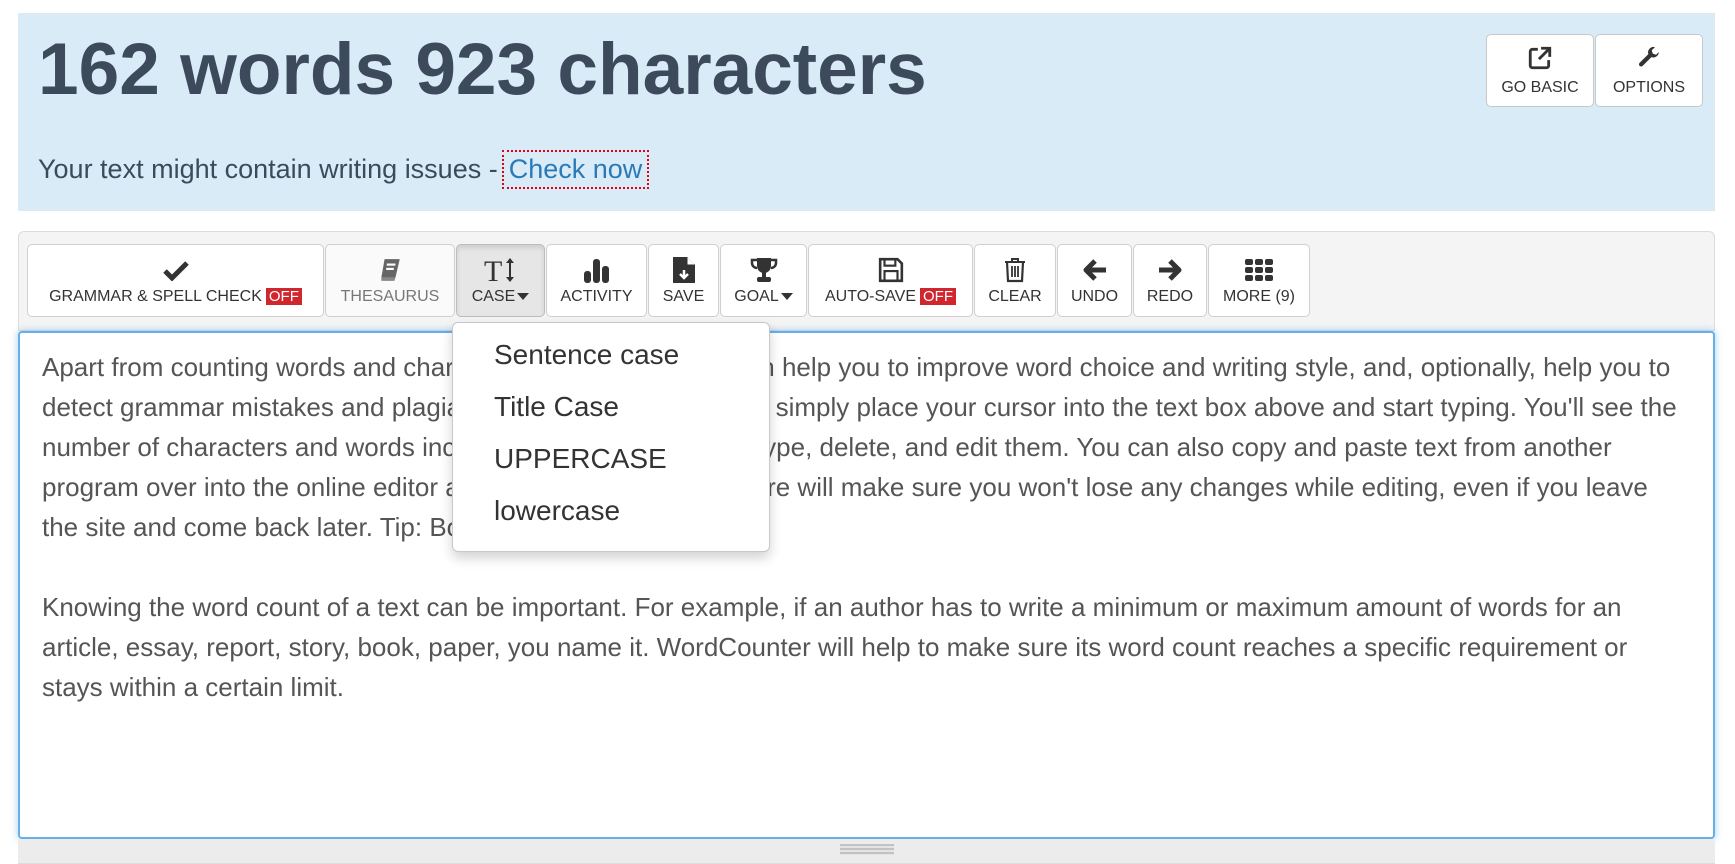 The image size is (1735, 864). What do you see at coordinates (1540, 87) in the screenshot?
I see `go-basic-label: GO BASIC` at bounding box center [1540, 87].